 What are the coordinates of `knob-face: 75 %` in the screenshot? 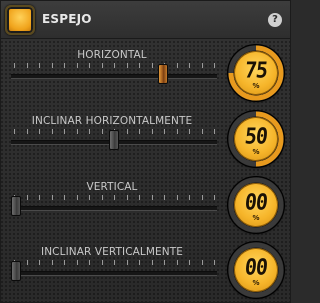 It's located at (256, 73).